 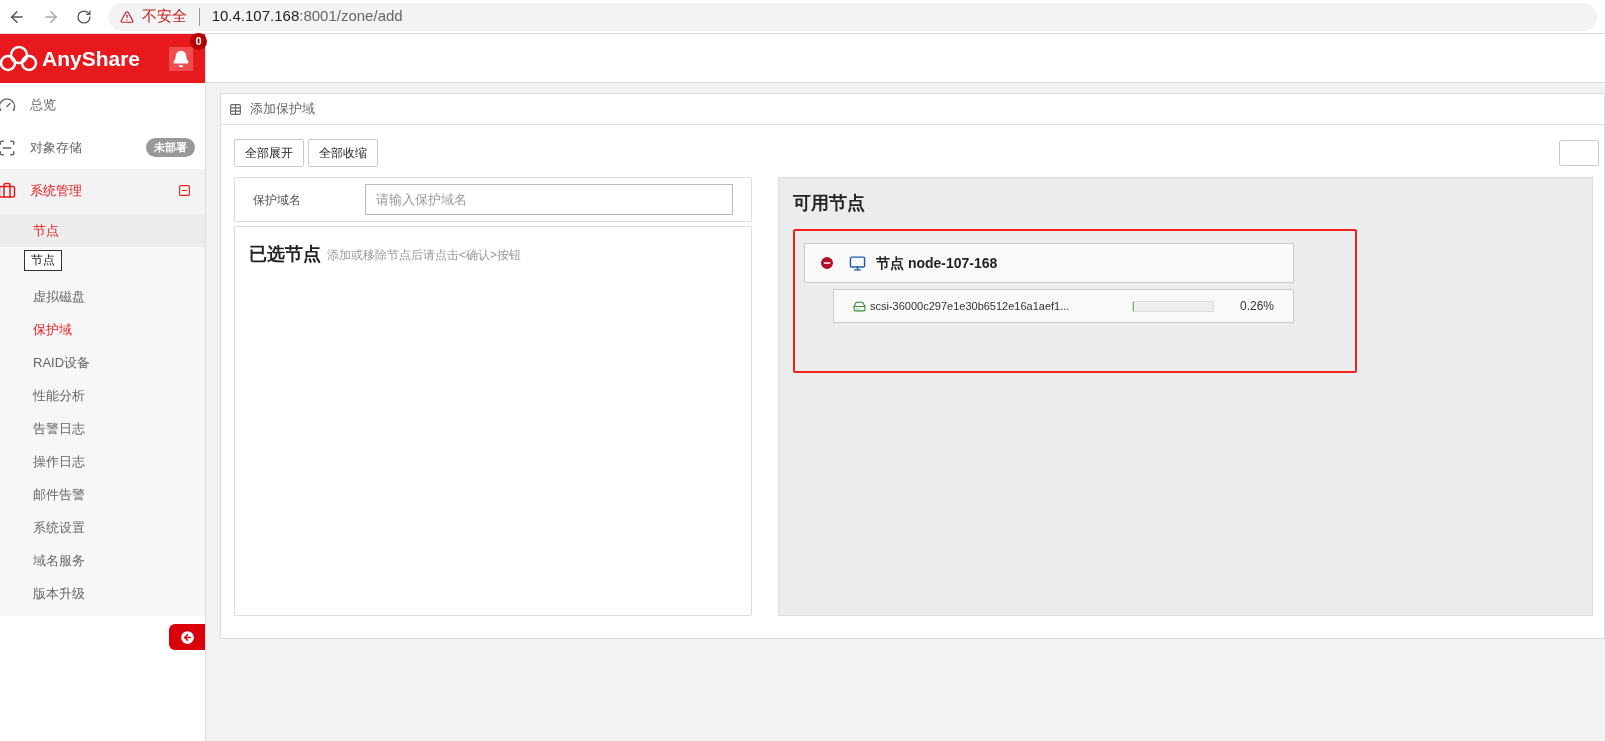 What do you see at coordinates (549, 199) in the screenshot?
I see `input-field: 请输入保护域名` at bounding box center [549, 199].